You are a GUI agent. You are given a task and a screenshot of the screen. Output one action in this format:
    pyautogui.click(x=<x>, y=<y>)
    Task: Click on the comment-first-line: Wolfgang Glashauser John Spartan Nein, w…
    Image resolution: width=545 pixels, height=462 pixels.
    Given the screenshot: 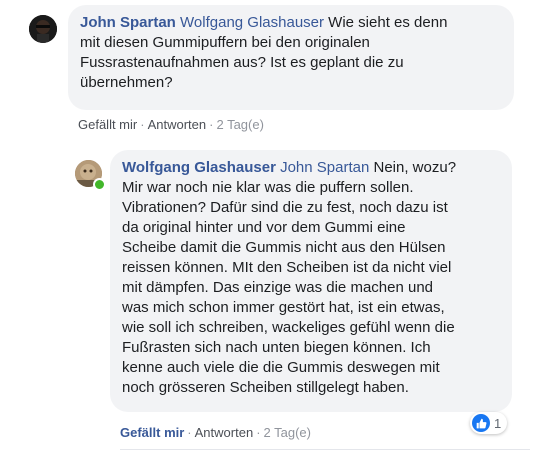 What is the action you would take?
    pyautogui.click(x=311, y=168)
    